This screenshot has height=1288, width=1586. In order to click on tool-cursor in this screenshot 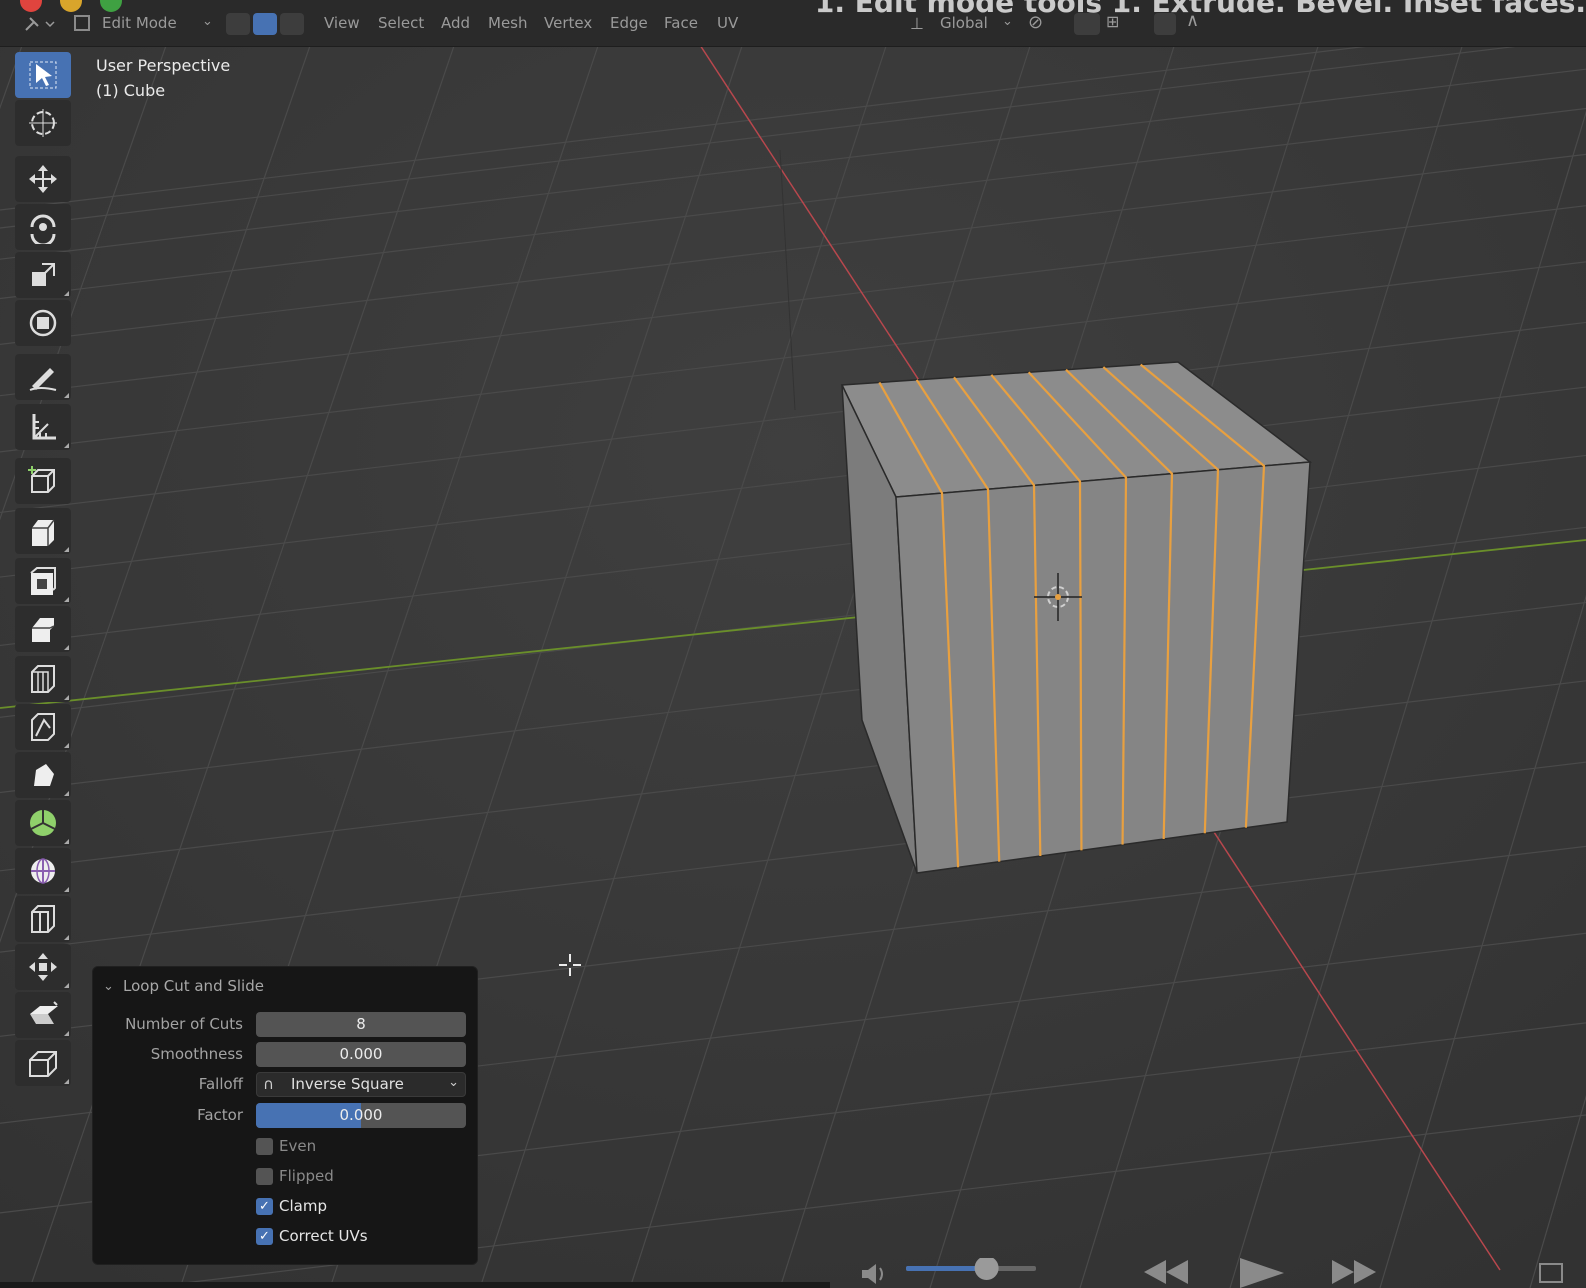, I will do `click(43, 123)`.